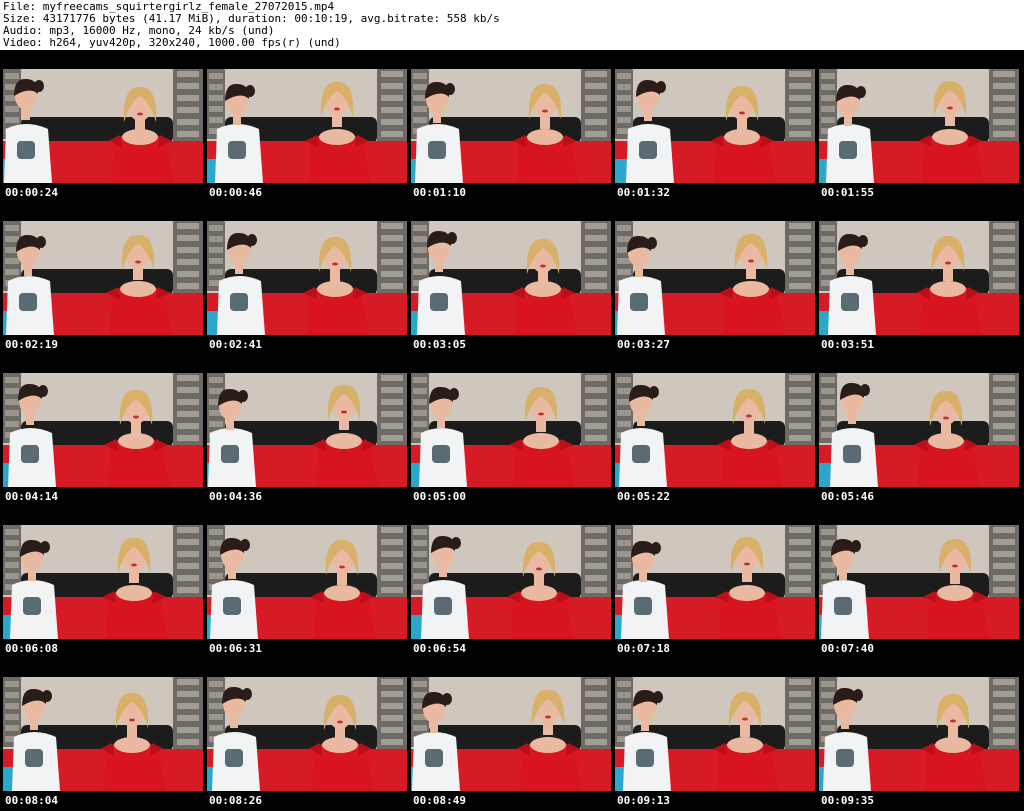 The width and height of the screenshot is (1024, 811). I want to click on frame-timestamp: 00:08:49, so click(439, 800).